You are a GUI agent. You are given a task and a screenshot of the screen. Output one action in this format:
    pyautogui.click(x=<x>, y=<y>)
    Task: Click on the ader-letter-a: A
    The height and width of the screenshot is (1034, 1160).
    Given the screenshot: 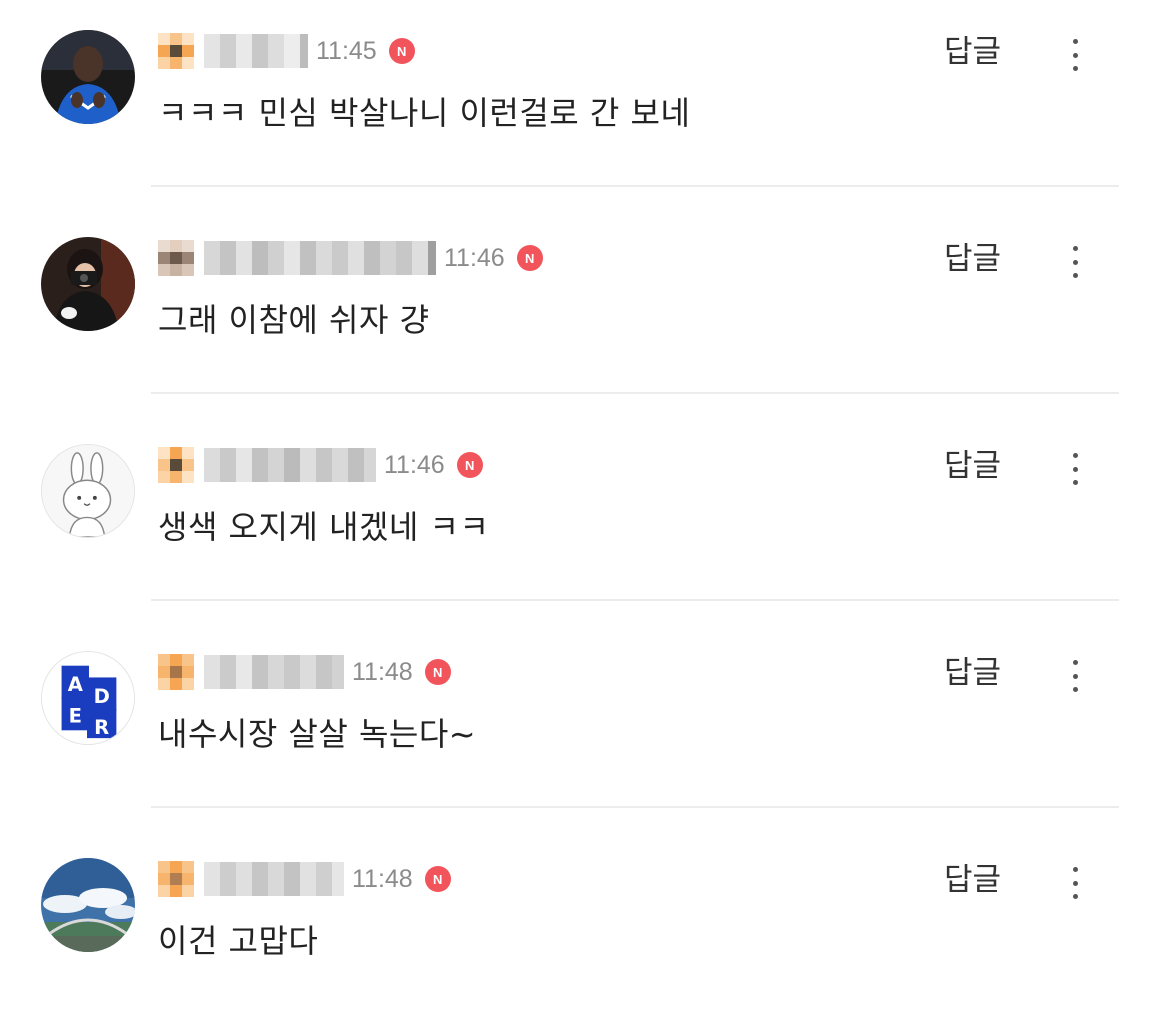 What is the action you would take?
    pyautogui.click(x=76, y=684)
    